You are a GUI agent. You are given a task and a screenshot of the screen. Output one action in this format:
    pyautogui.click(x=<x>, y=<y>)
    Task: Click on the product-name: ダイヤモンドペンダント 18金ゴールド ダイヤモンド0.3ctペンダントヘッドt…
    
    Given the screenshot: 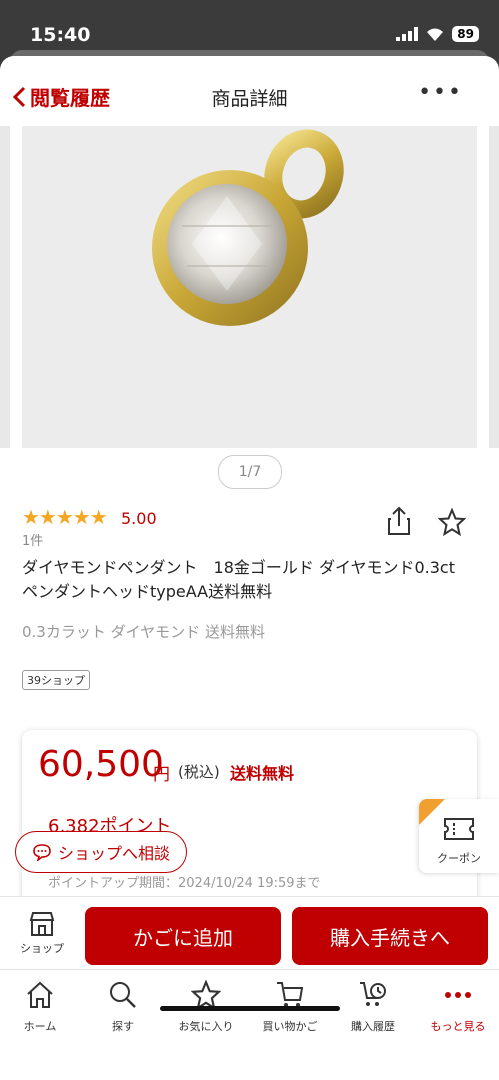 What is the action you would take?
    pyautogui.click(x=239, y=579)
    